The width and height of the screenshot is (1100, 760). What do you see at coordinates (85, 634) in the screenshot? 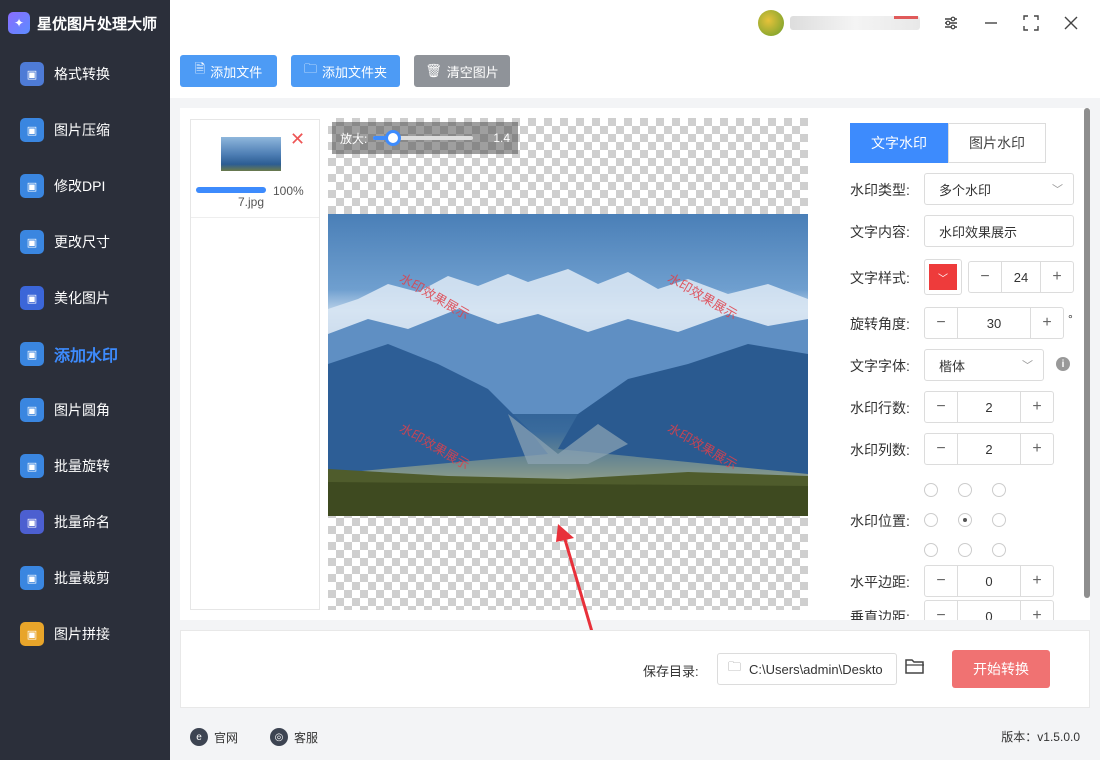
I see `sidebar-item-collage: ▣ 图片拼接` at bounding box center [85, 634].